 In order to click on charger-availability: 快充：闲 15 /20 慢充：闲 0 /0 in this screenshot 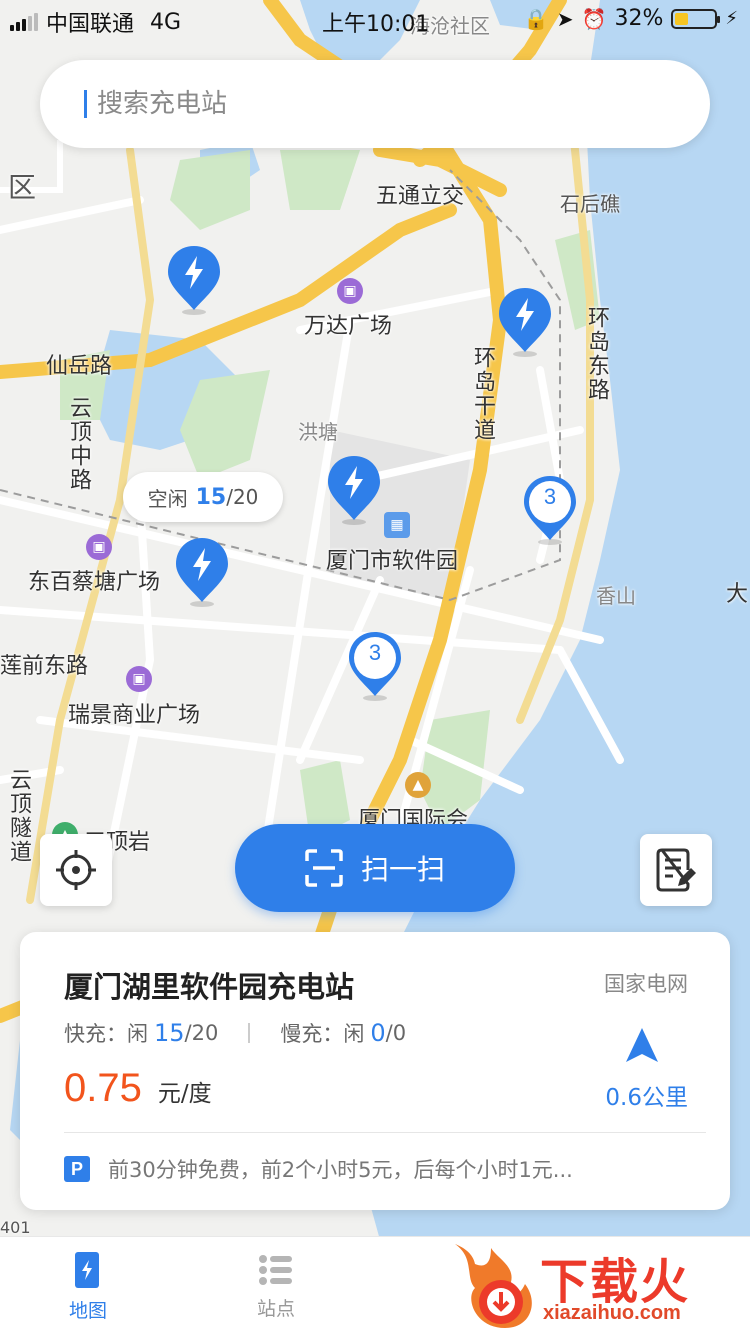, I will do `click(235, 1033)`.